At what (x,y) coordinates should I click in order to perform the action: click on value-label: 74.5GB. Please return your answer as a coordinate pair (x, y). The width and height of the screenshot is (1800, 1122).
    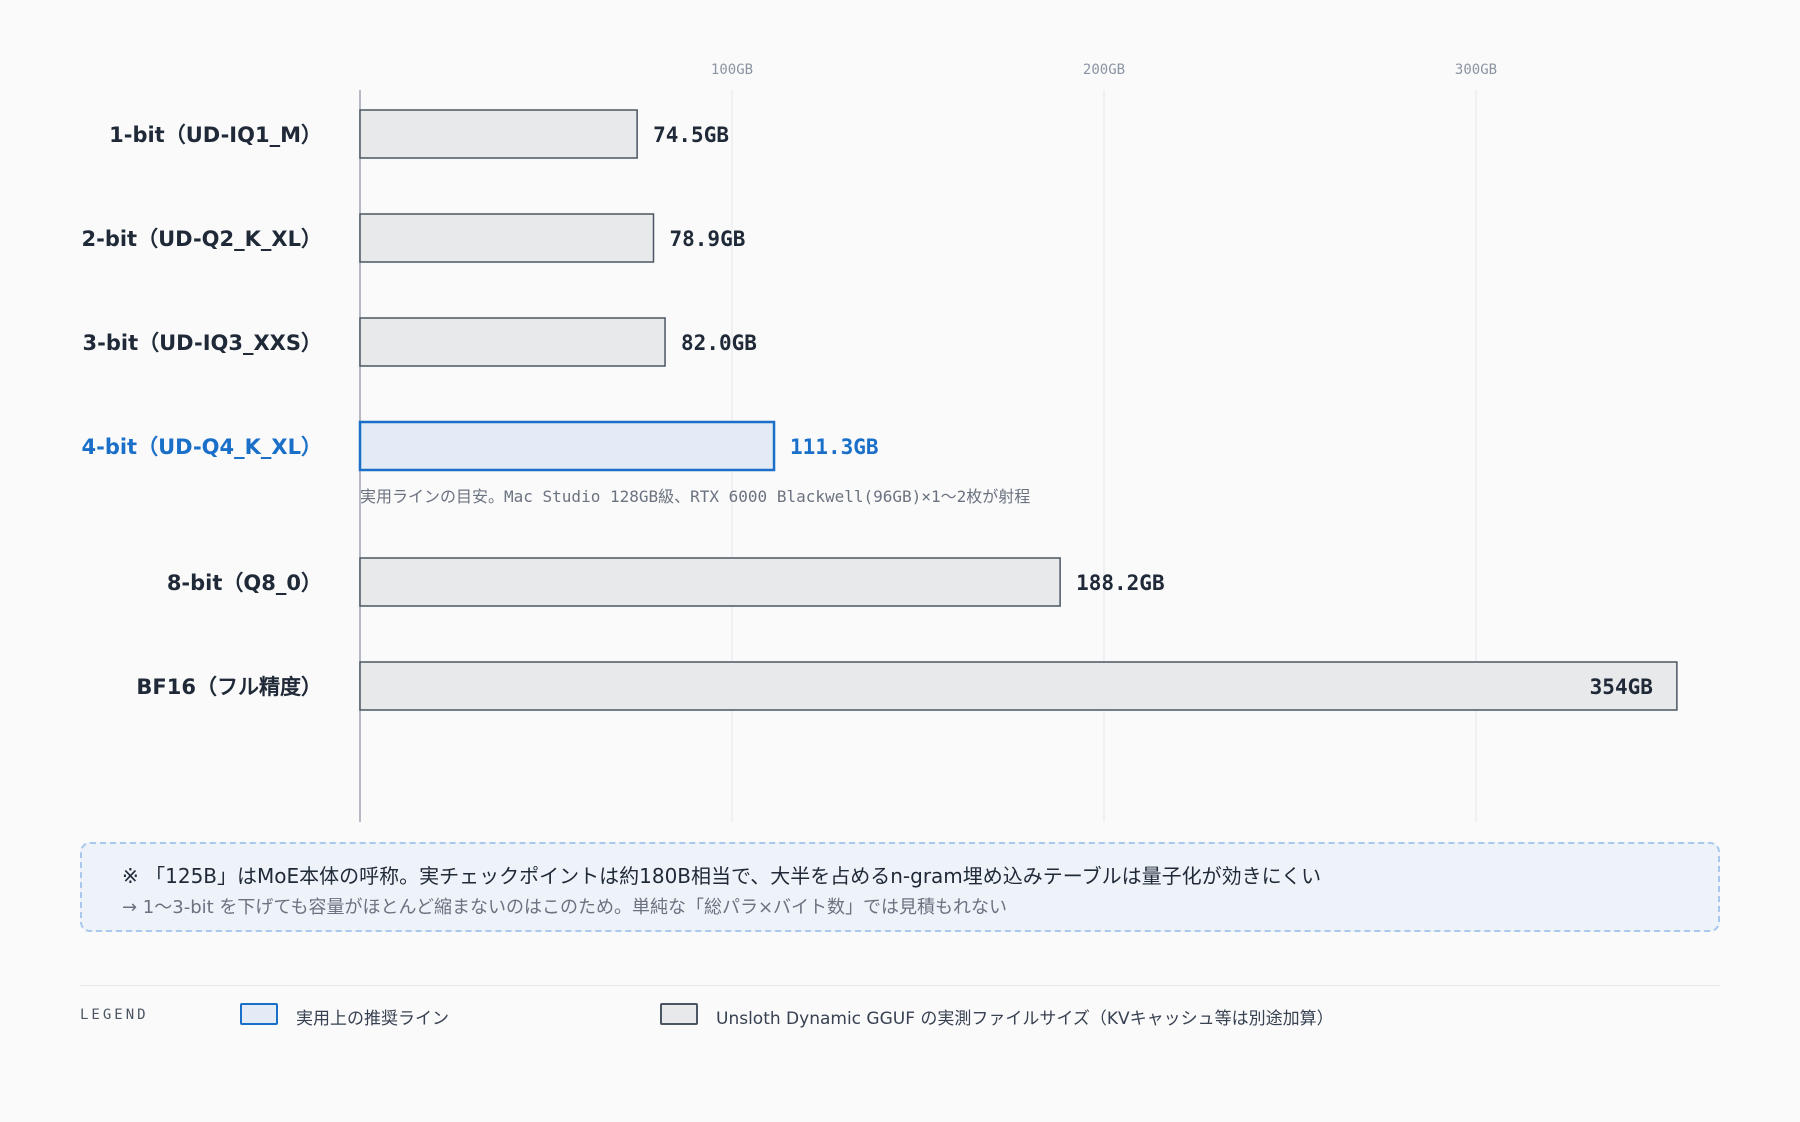
    Looking at the image, I should click on (691, 135).